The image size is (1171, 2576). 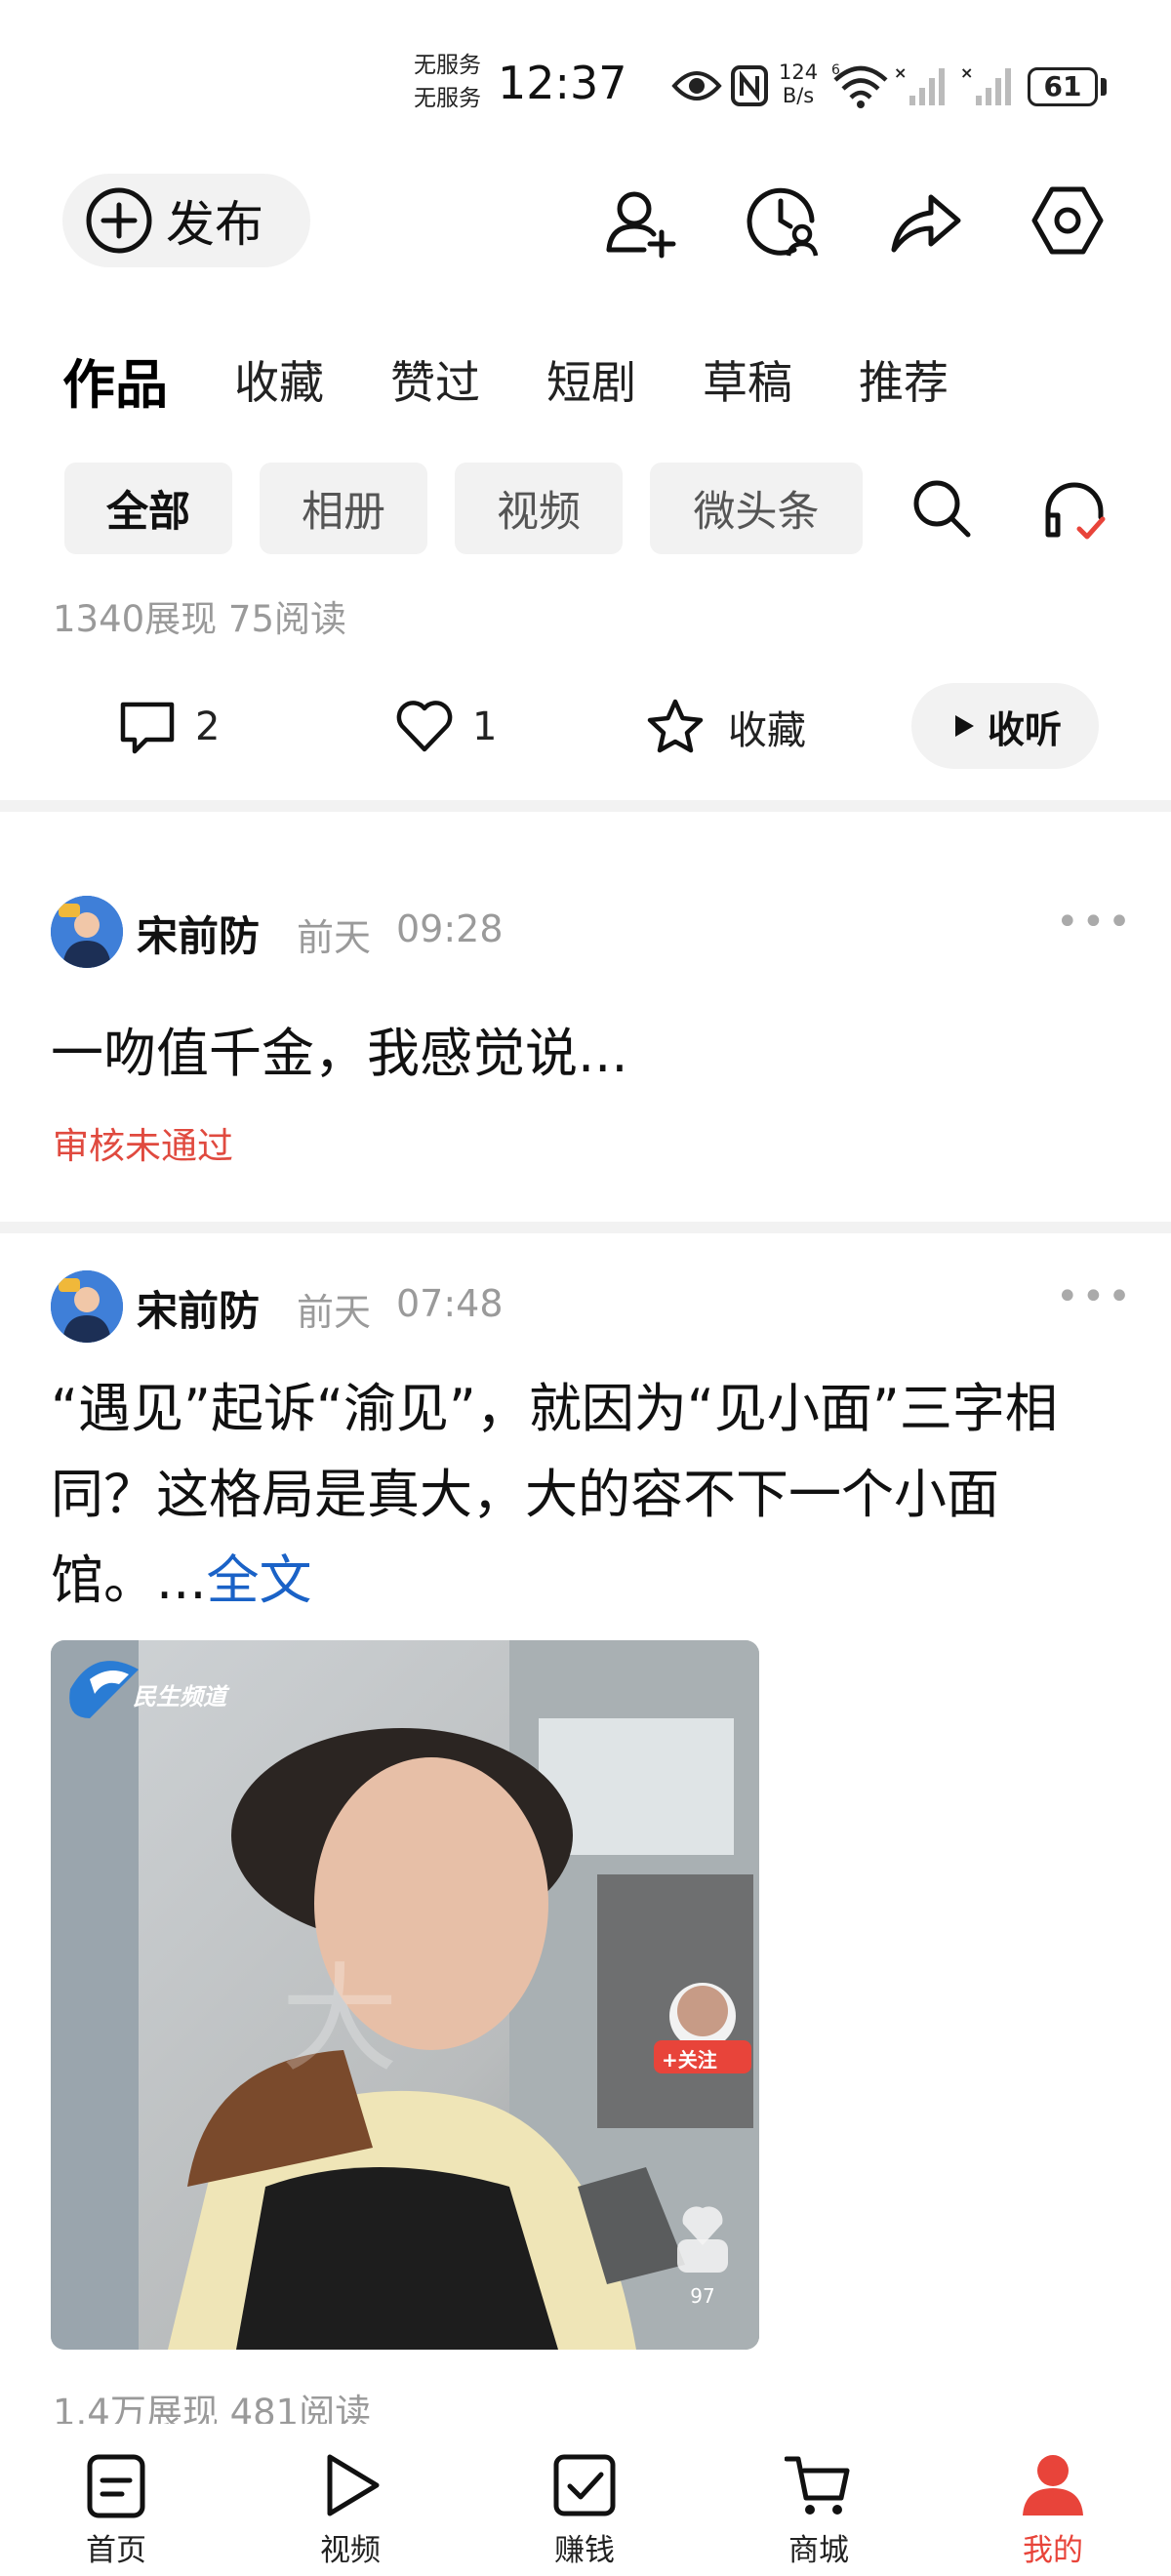 I want to click on play-icon, so click(x=964, y=726).